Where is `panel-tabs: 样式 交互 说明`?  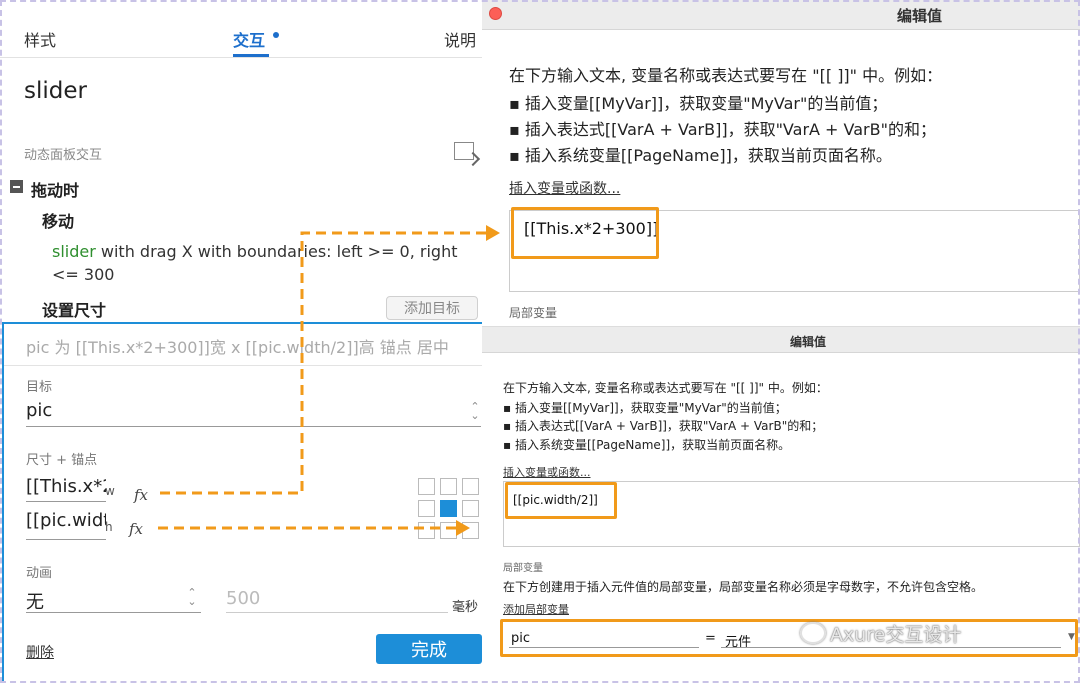 panel-tabs: 样式 交互 说明 is located at coordinates (241, 29).